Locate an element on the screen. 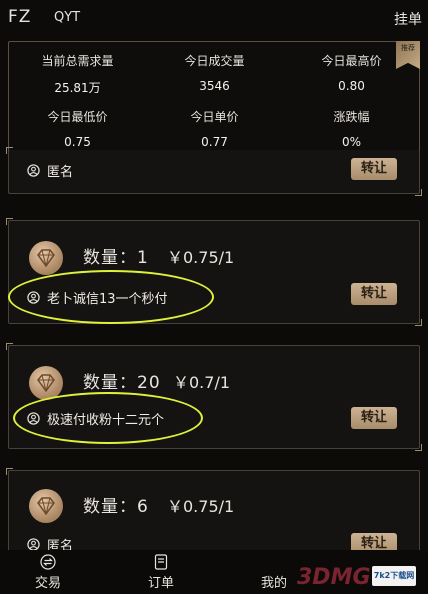 The width and height of the screenshot is (428, 594). stat-label: 今日成交量 is located at coordinates (214, 61).